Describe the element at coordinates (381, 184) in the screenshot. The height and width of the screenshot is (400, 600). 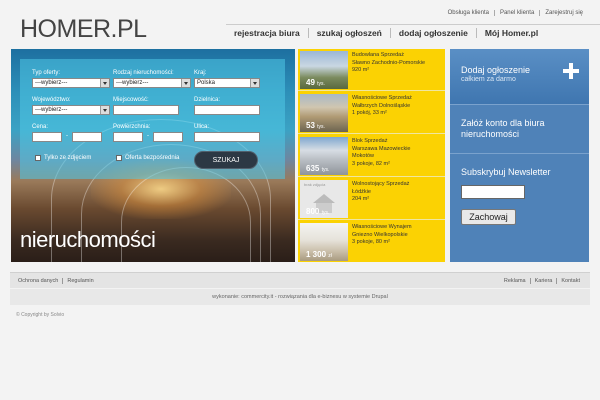
I see `listing-type: Wolnostojący Sprzedaż` at that location.